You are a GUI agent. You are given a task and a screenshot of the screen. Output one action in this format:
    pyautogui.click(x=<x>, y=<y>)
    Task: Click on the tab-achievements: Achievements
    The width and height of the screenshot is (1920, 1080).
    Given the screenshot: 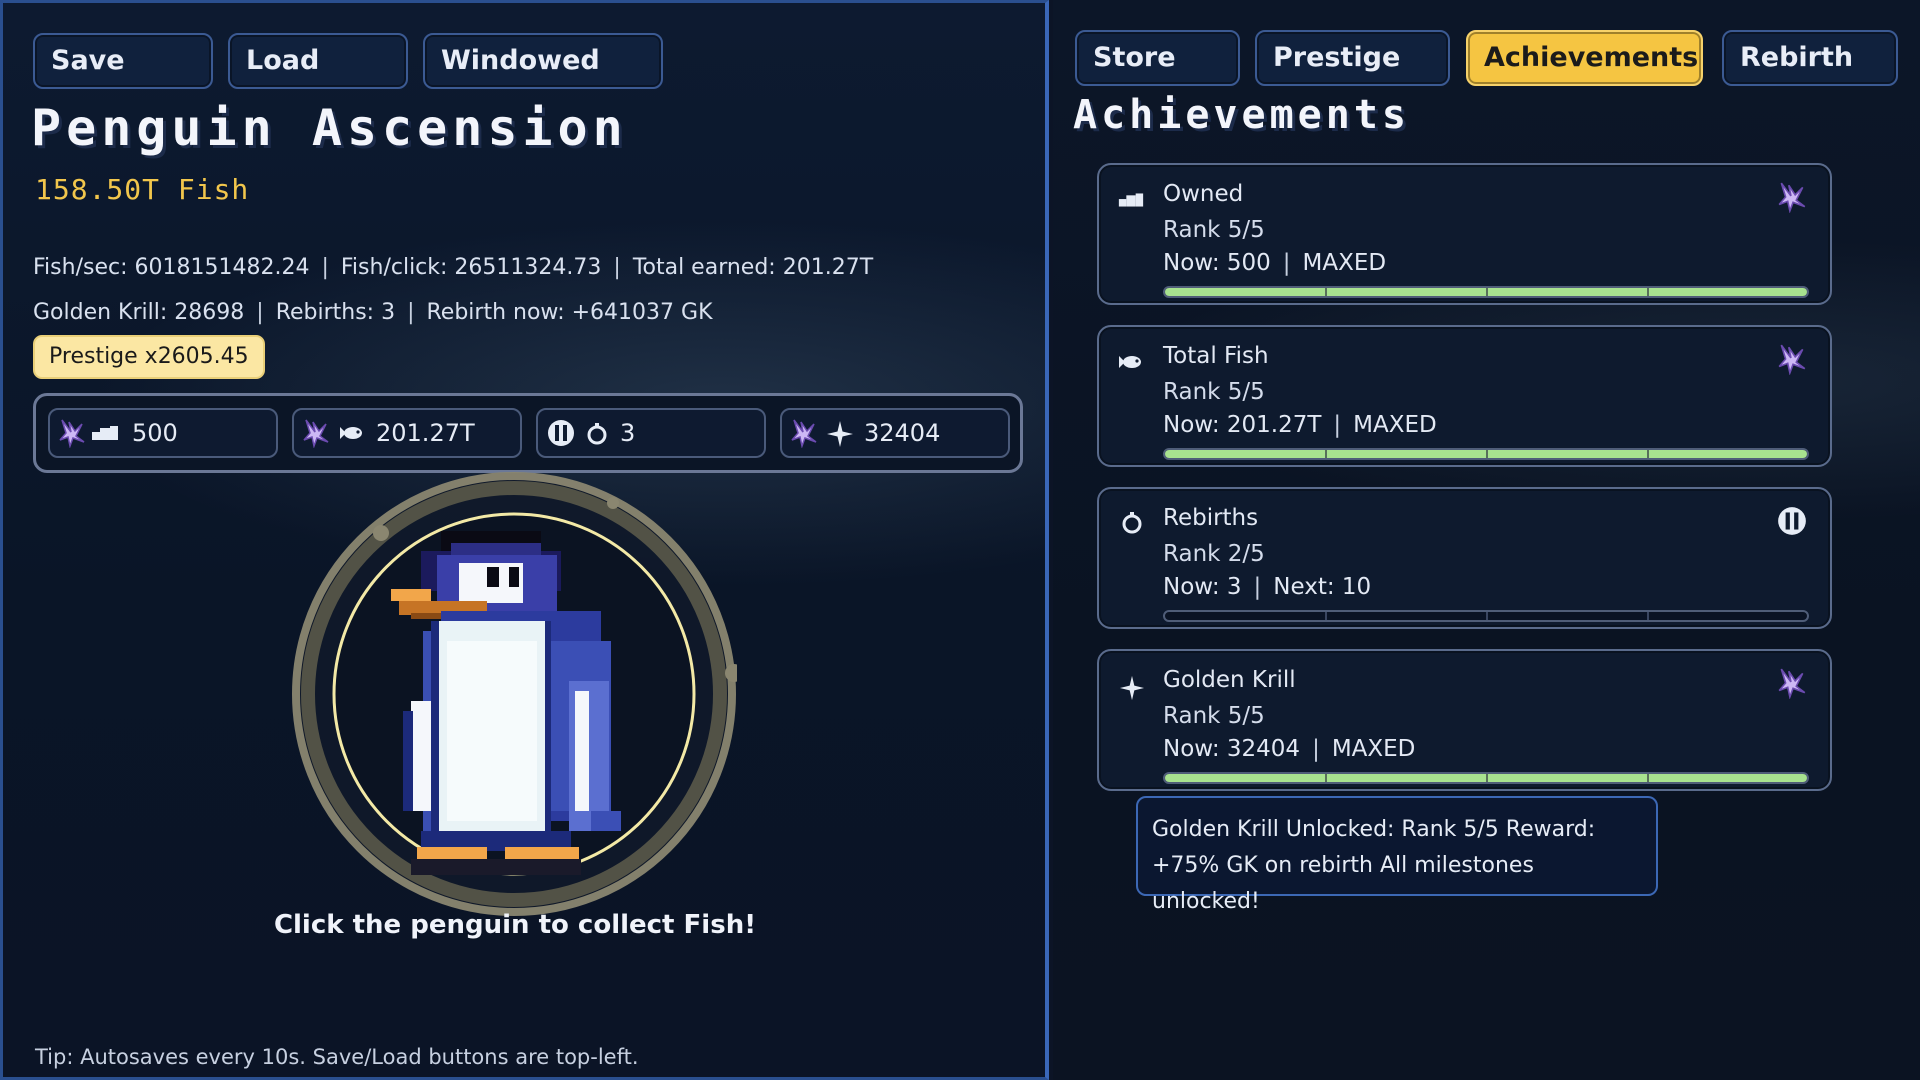 What is the action you would take?
    pyautogui.click(x=1584, y=58)
    